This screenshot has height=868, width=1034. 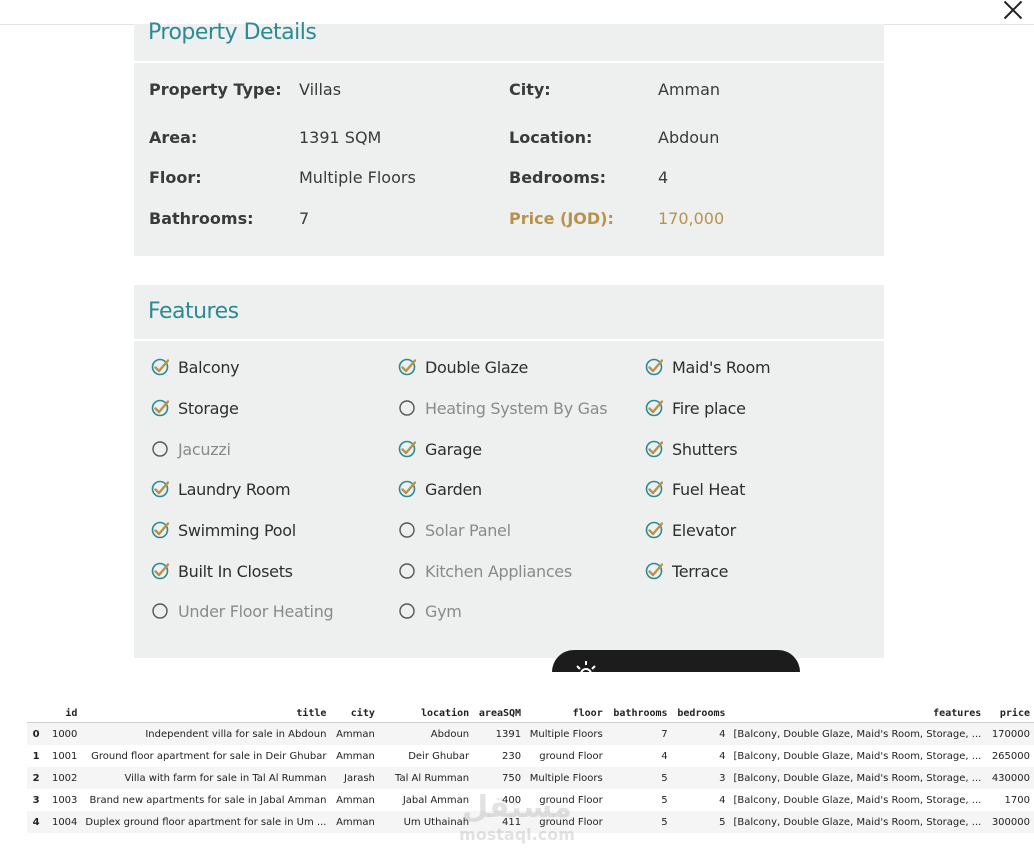 I want to click on table-cell: 411, so click(x=511, y=822).